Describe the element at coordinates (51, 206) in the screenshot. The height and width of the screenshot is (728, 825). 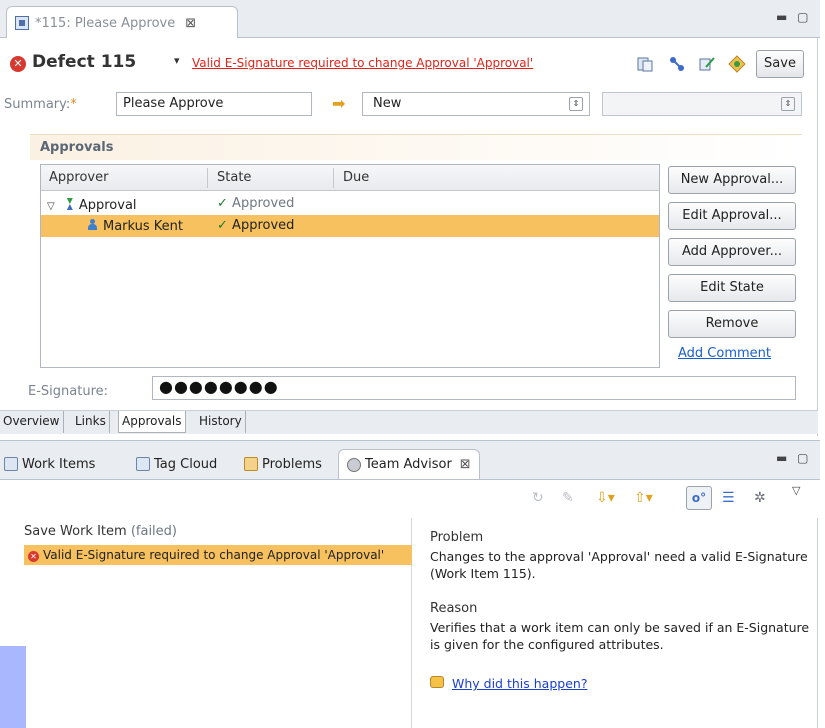
I see `tree-expand-icon: ▽` at that location.